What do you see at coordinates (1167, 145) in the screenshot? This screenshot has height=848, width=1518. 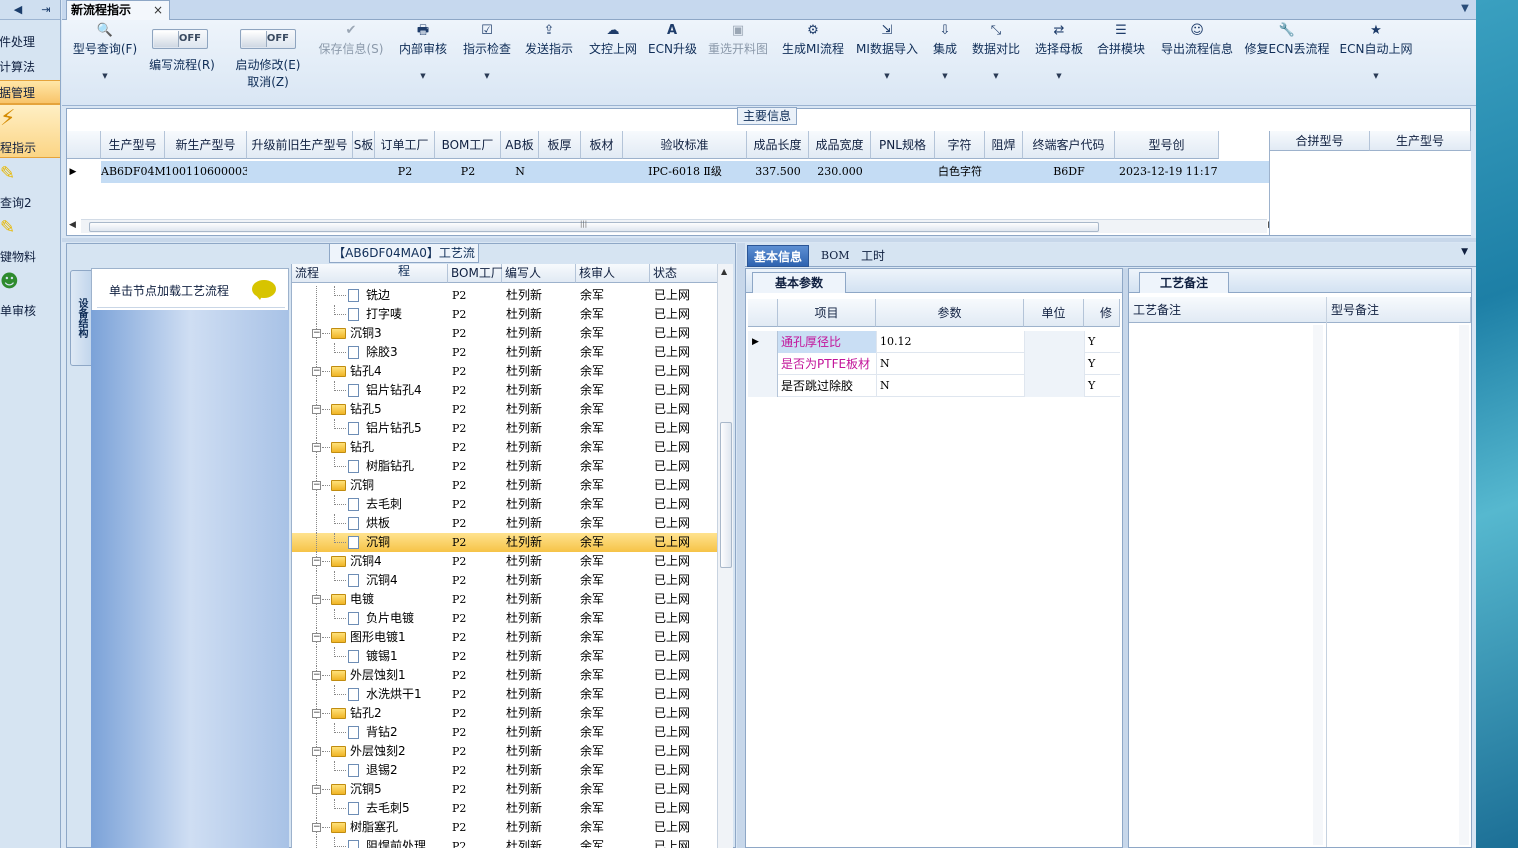 I see `main-col-header: 型号创` at bounding box center [1167, 145].